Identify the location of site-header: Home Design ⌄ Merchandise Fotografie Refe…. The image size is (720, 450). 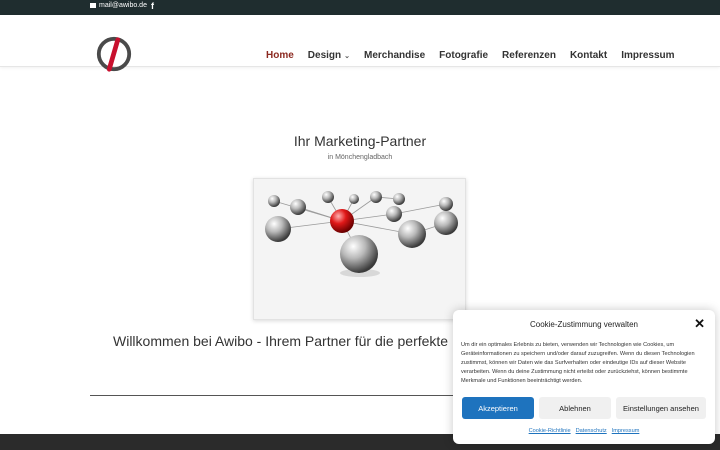
(360, 43).